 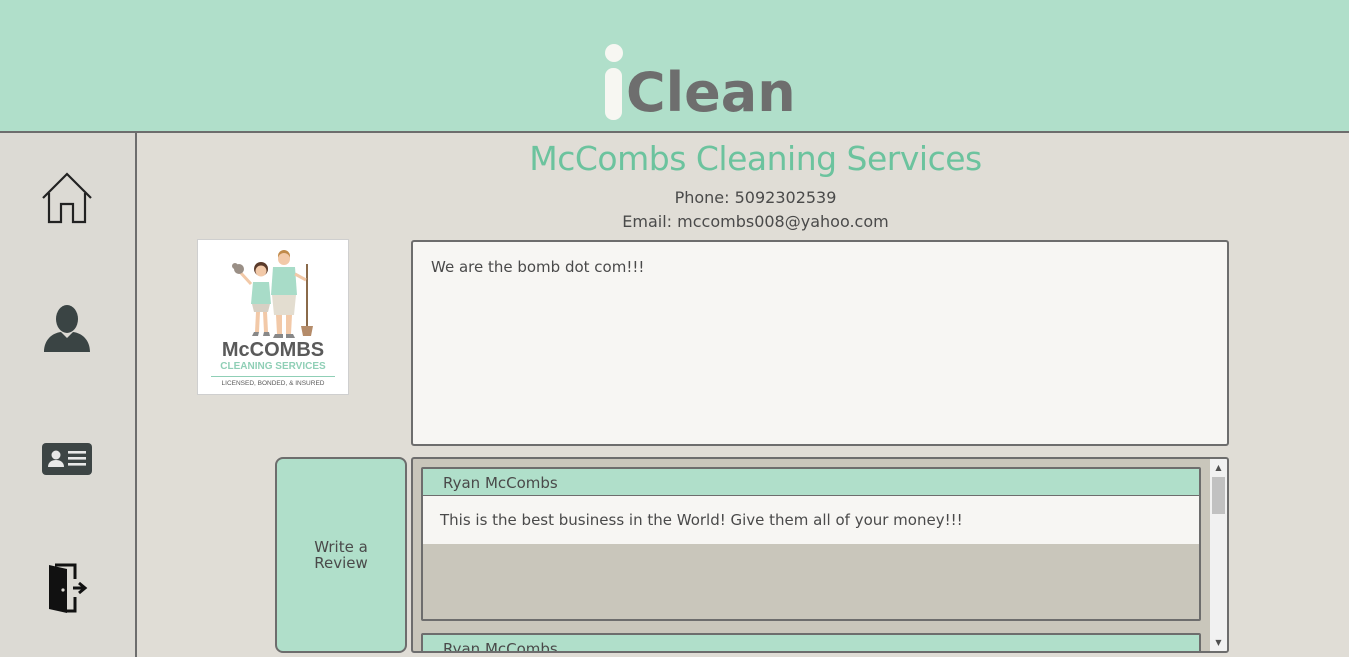 I want to click on id-card-icon, so click(x=67, y=459).